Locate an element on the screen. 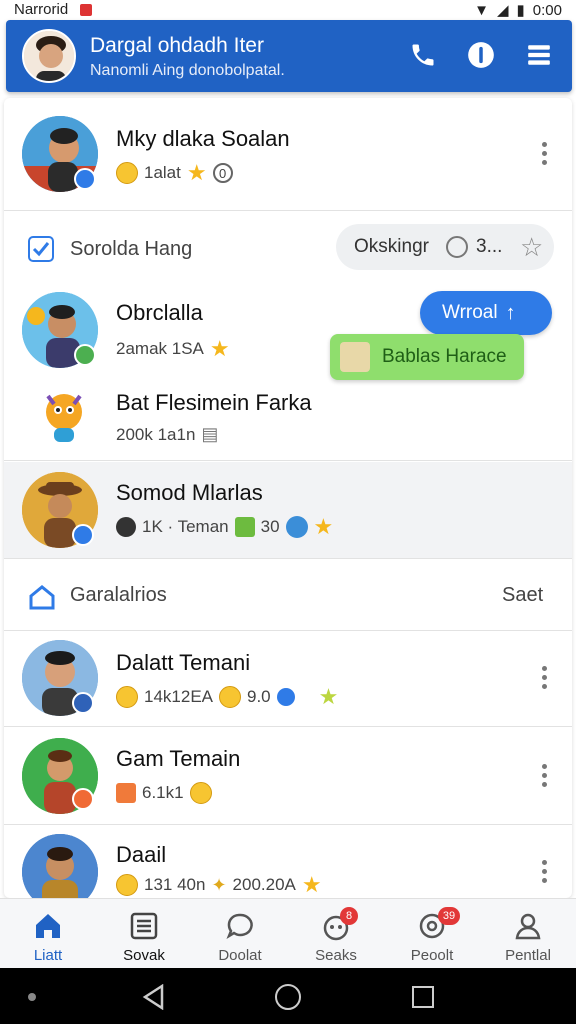 The height and width of the screenshot is (1024, 576). nav-label: Pentlal is located at coordinates (528, 955).